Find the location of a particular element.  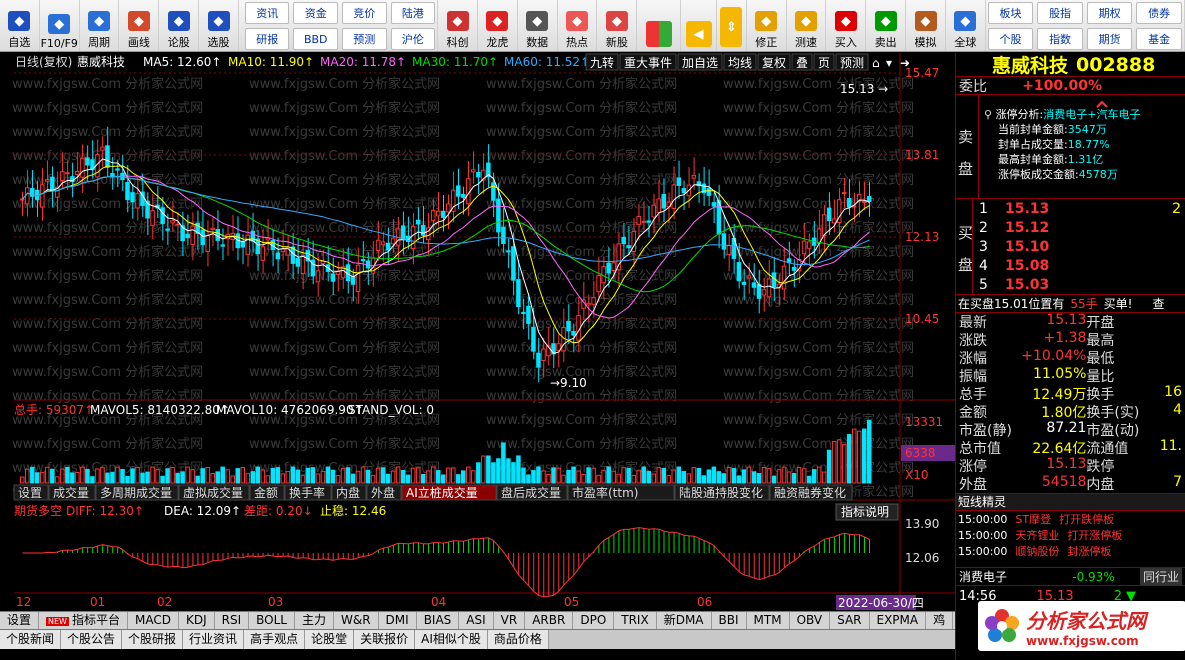

tb1-button-4: ◆ 论股 is located at coordinates (179, 25).